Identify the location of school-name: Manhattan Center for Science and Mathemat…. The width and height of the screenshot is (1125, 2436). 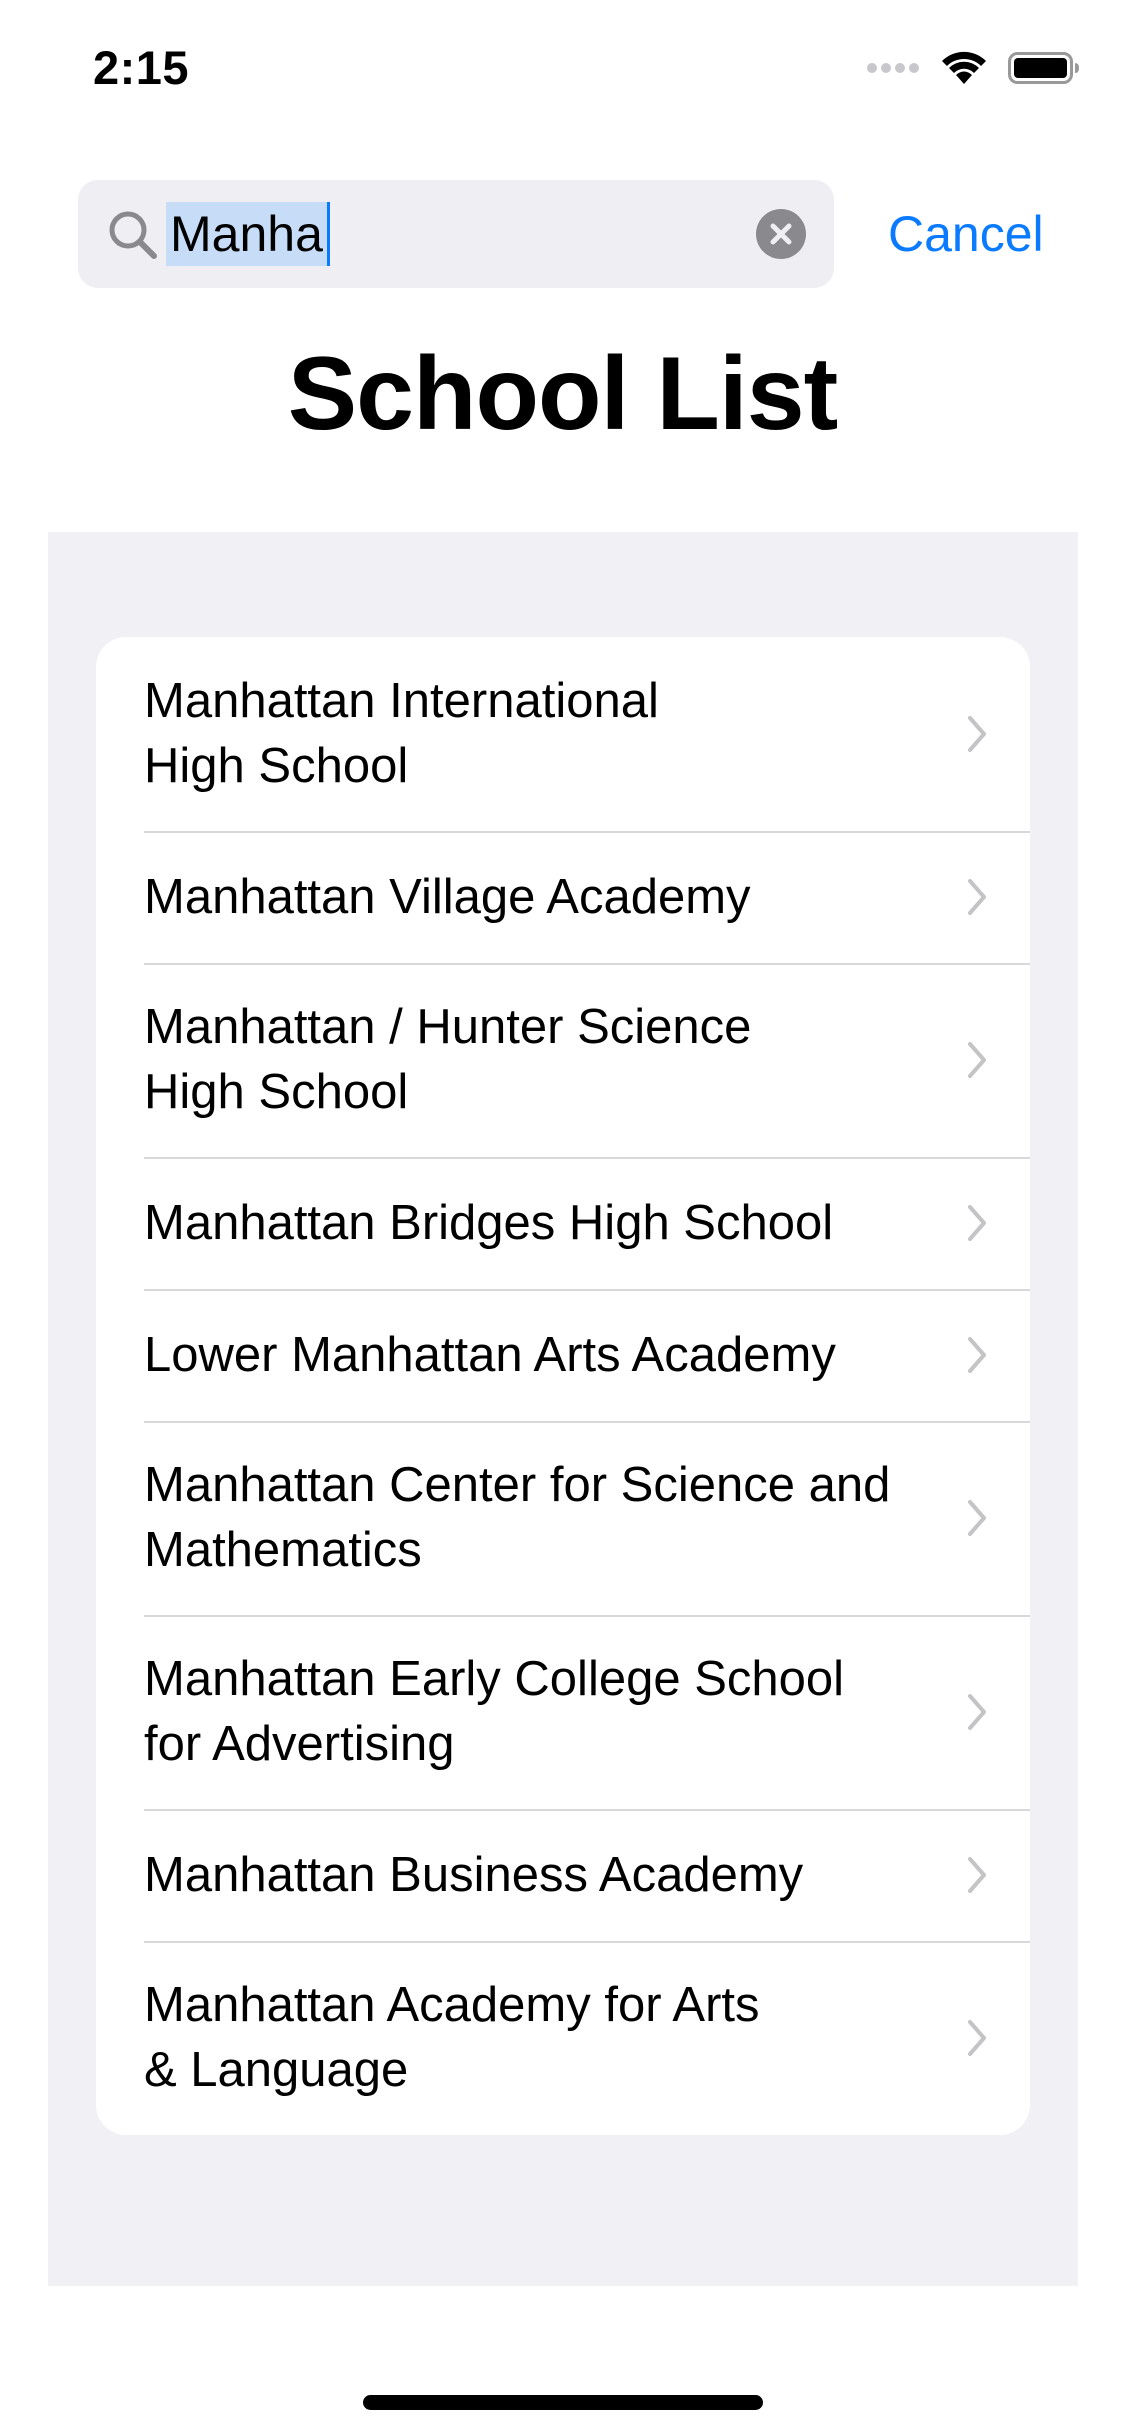
(517, 1517).